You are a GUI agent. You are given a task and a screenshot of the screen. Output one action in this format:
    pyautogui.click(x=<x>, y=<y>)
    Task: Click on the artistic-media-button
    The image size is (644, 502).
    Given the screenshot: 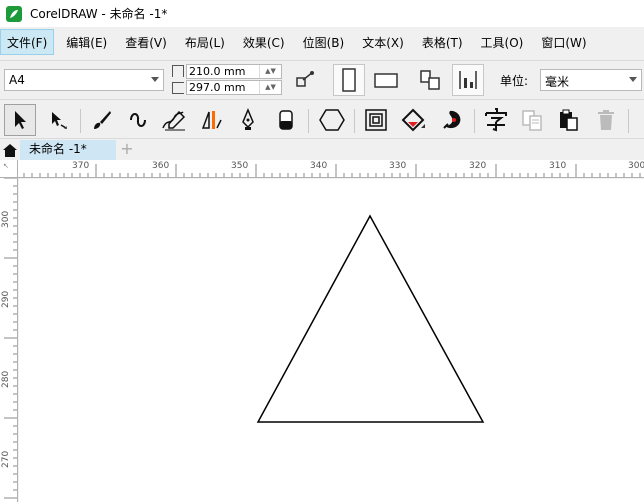 What is the action you would take?
    pyautogui.click(x=102, y=120)
    